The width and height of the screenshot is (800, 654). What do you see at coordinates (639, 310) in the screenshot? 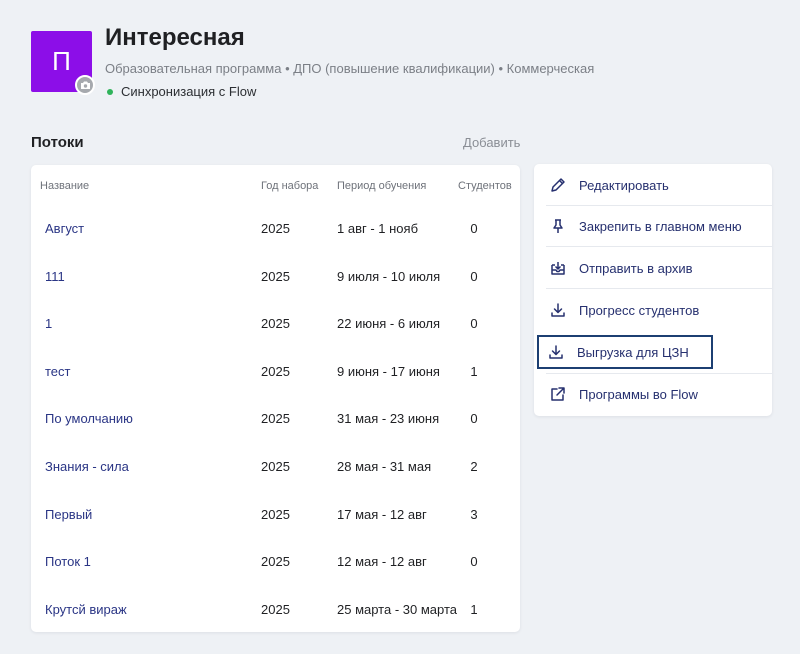
I see `progress-label: Прогресс студентов` at bounding box center [639, 310].